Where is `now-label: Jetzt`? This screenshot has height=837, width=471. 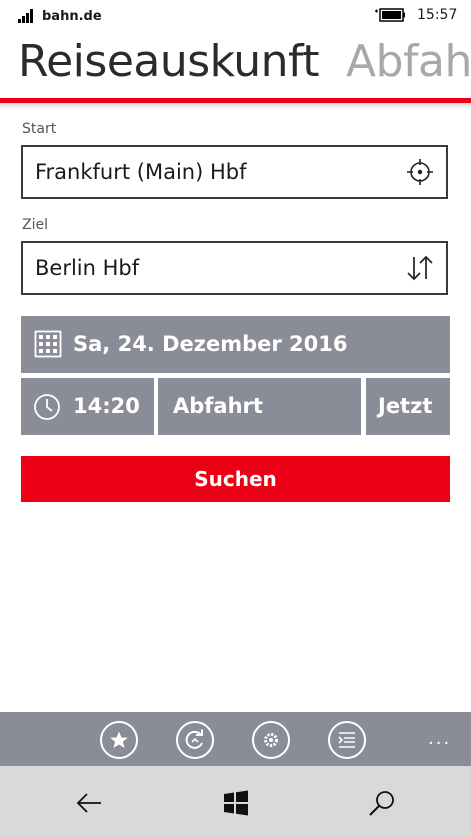
now-label: Jetzt is located at coordinates (405, 406).